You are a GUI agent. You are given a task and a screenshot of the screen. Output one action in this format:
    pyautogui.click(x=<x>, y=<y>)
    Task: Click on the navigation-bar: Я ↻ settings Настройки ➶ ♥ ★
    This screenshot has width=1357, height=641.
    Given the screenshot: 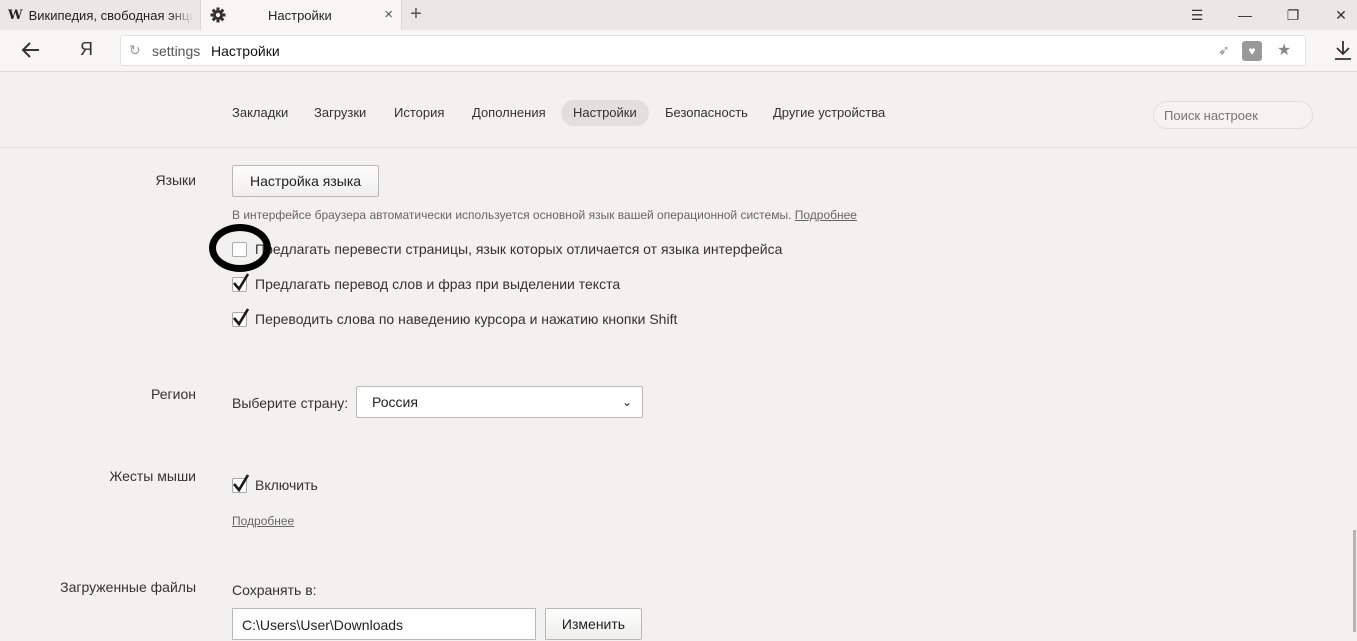 What is the action you would take?
    pyautogui.click(x=678, y=51)
    